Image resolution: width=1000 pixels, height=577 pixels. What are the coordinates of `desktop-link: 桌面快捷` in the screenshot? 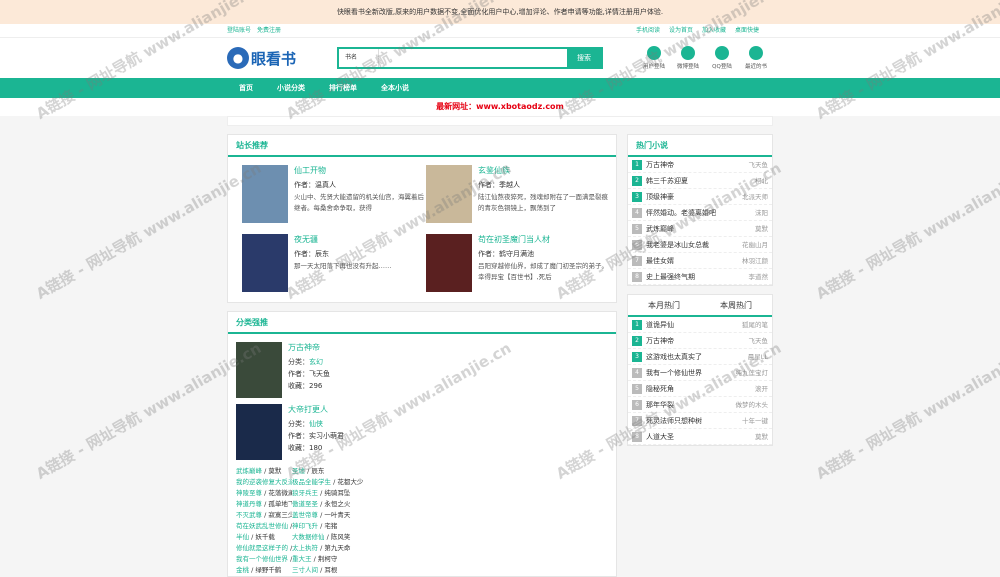 It's located at (747, 30).